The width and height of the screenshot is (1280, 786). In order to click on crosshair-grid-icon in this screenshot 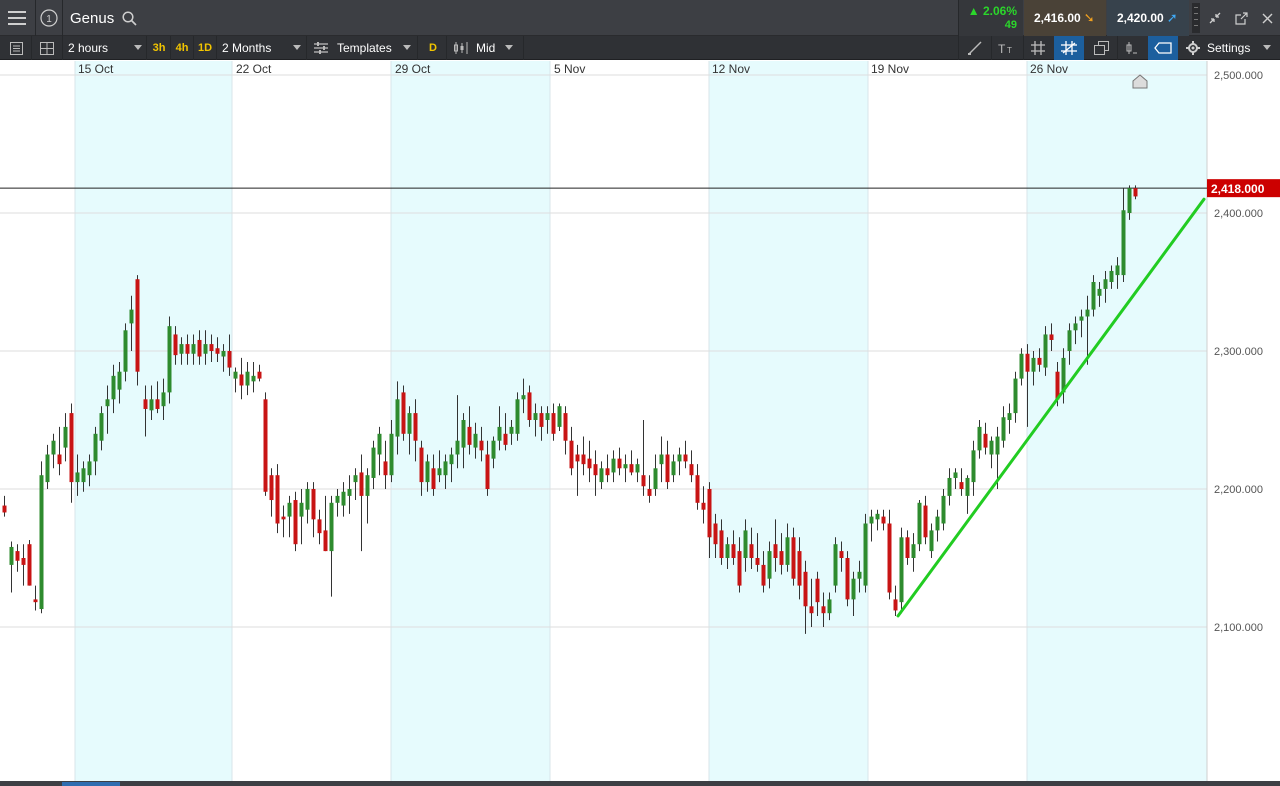, I will do `click(1069, 48)`.